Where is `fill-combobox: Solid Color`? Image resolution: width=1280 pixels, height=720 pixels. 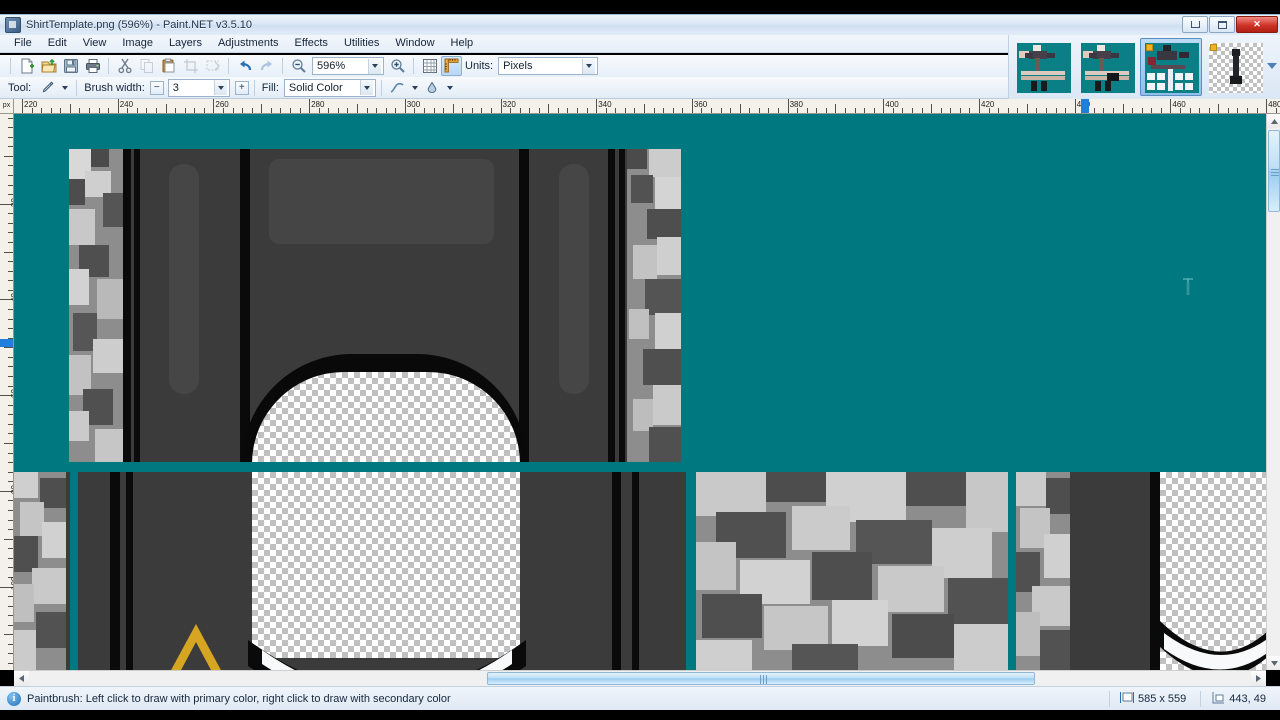
fill-combobox: Solid Color is located at coordinates (329, 87).